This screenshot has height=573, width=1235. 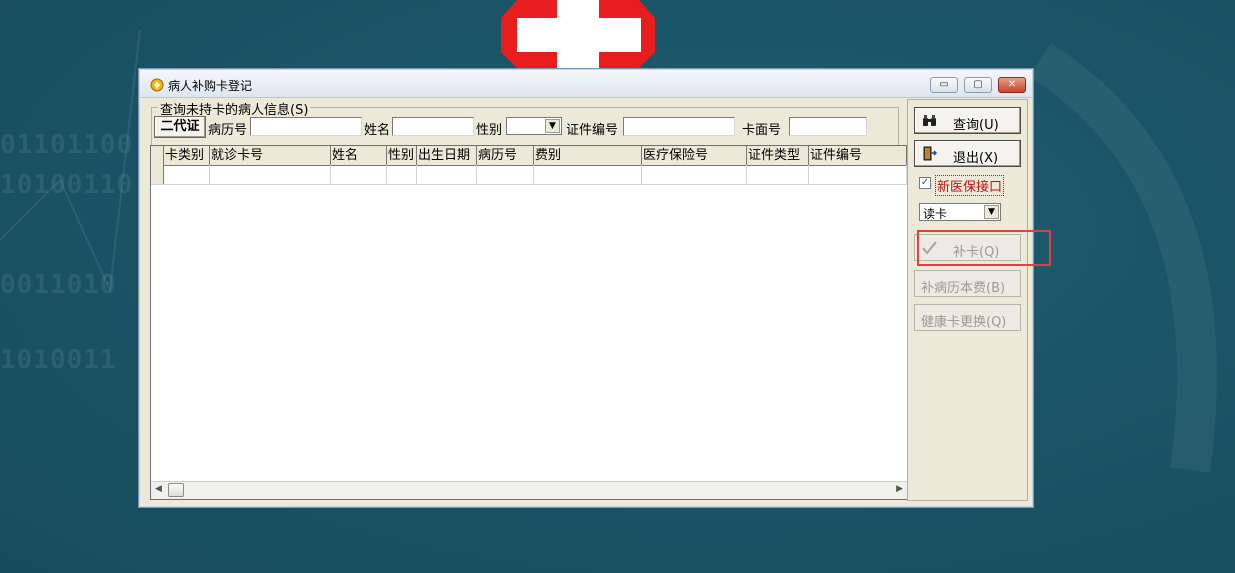 I want to click on column-header: 医疗保险号, so click(x=694, y=155).